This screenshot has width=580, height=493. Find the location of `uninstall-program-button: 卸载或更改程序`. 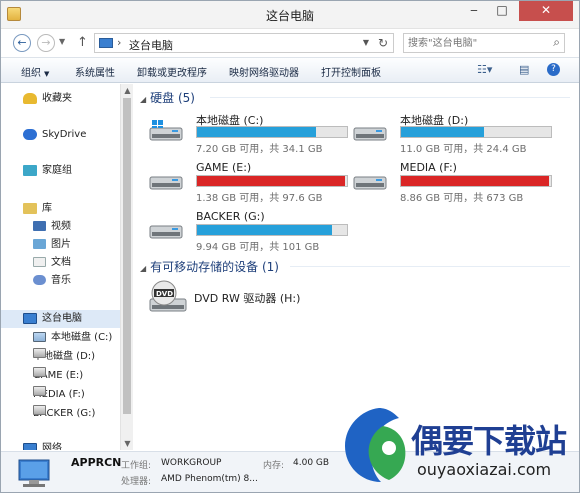

uninstall-program-button: 卸载或更改程序 is located at coordinates (172, 71).